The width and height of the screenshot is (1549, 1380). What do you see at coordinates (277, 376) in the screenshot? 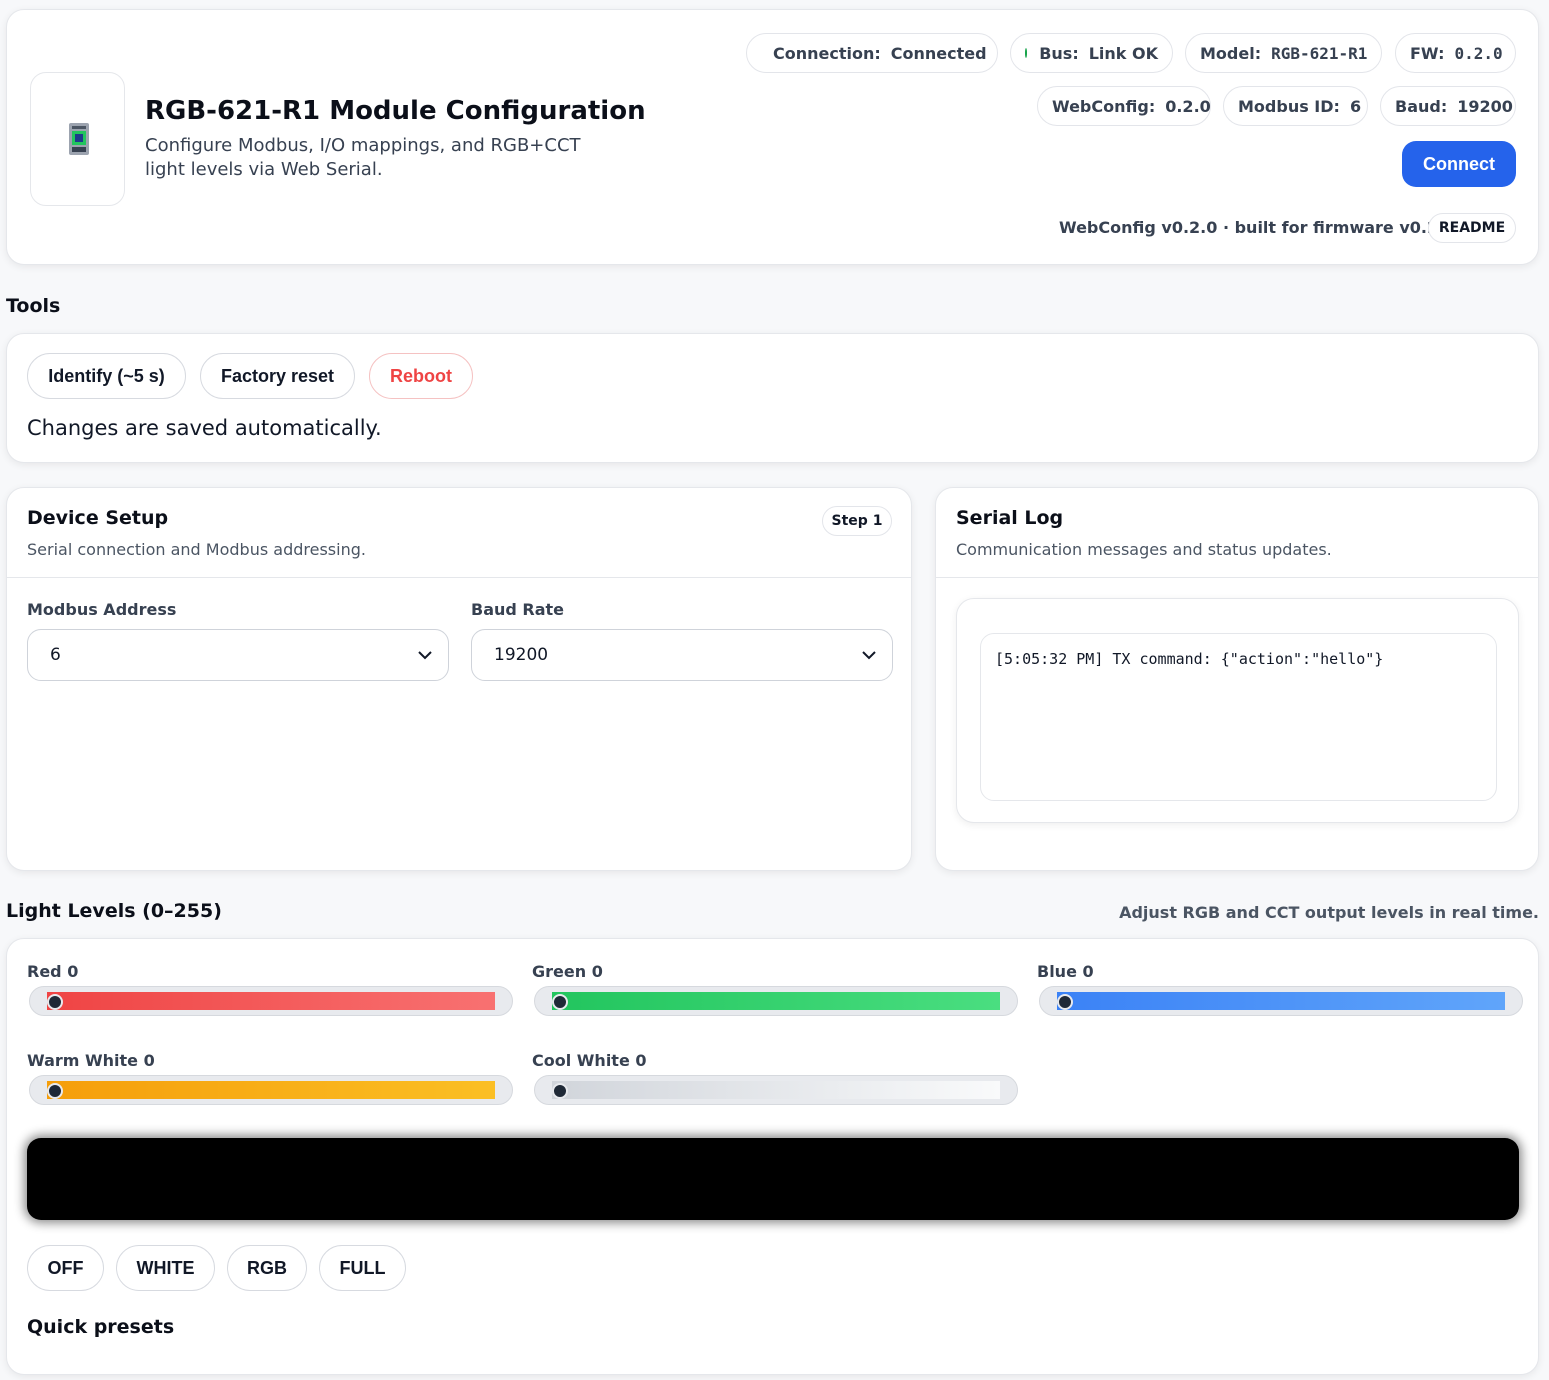
I see `factory-reset-button: Factory reset` at bounding box center [277, 376].